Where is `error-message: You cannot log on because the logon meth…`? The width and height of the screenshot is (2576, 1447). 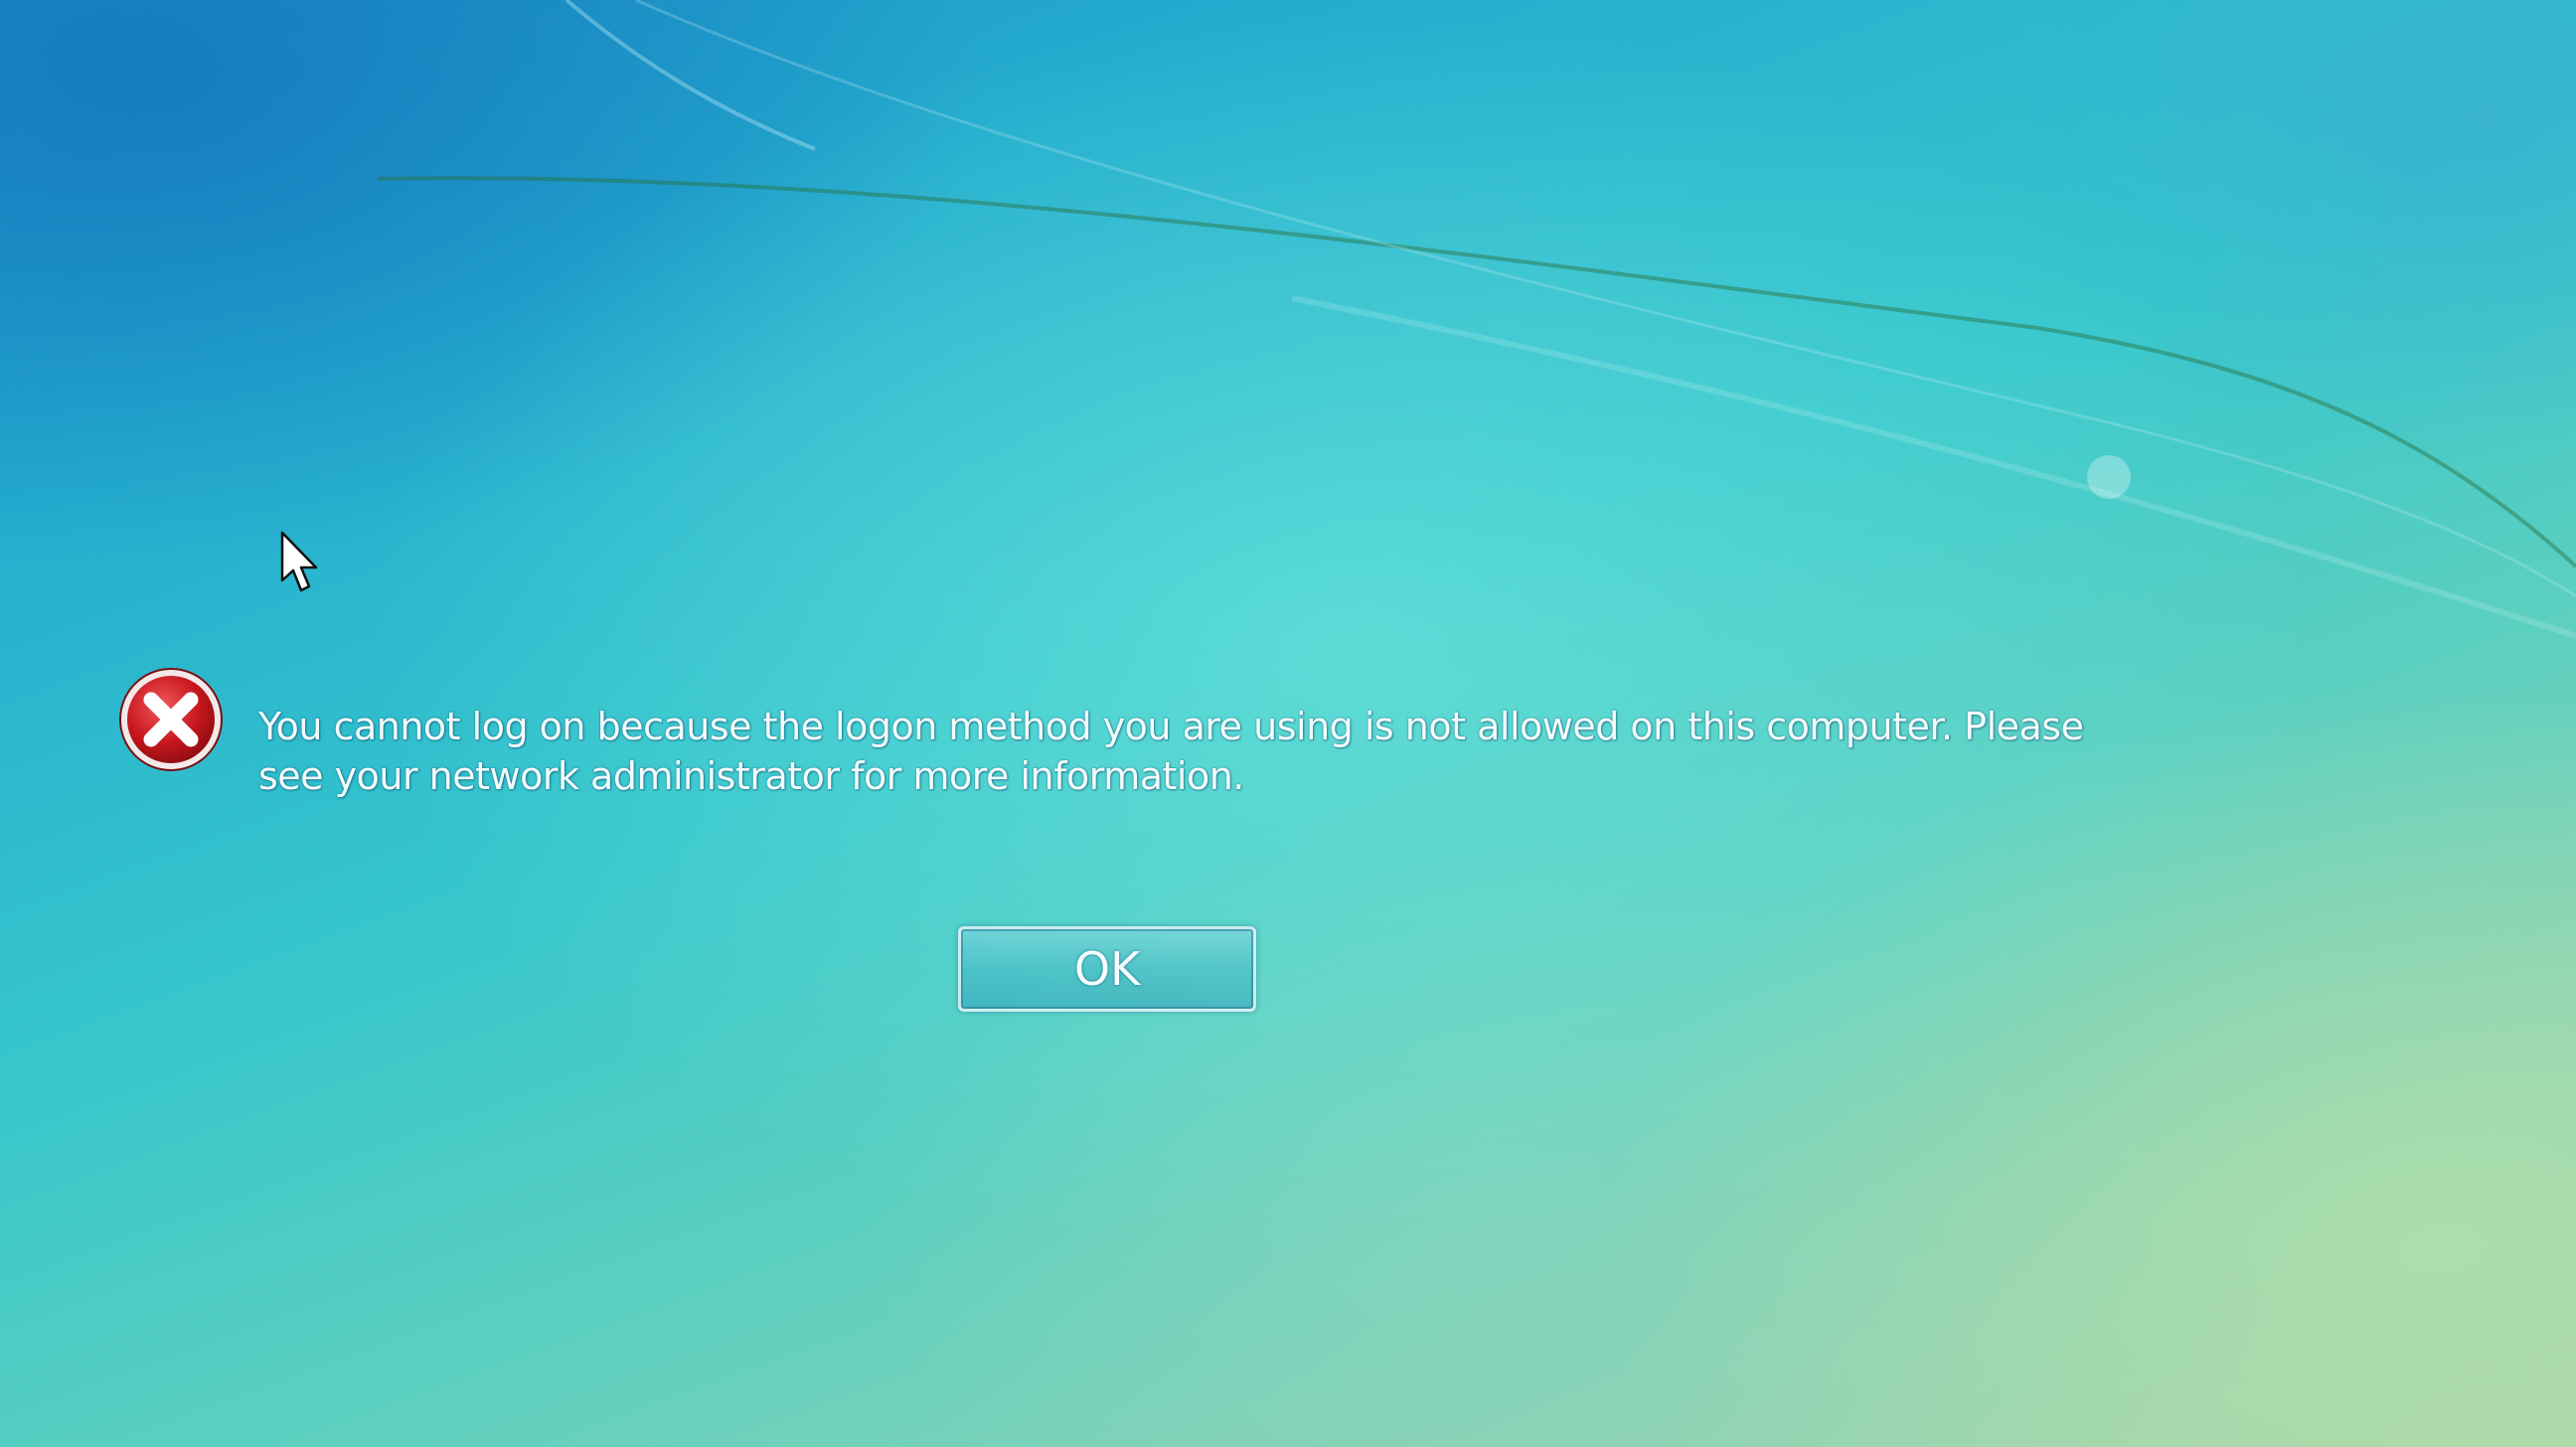
error-message: You cannot log on because the logon meth… is located at coordinates (1171, 751).